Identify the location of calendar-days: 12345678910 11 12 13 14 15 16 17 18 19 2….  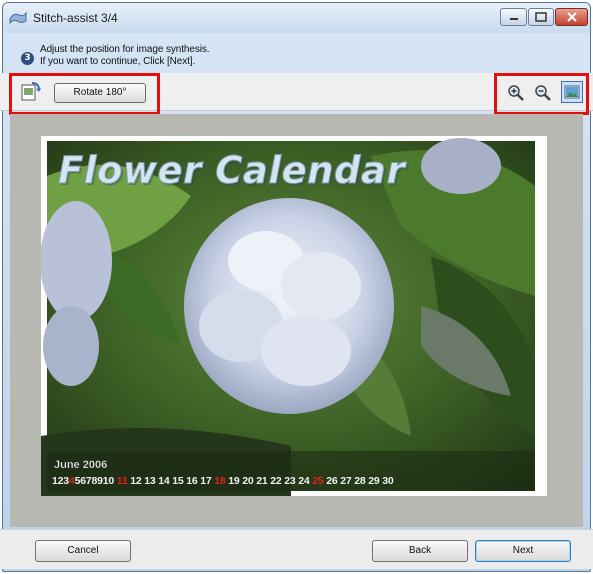
(223, 481).